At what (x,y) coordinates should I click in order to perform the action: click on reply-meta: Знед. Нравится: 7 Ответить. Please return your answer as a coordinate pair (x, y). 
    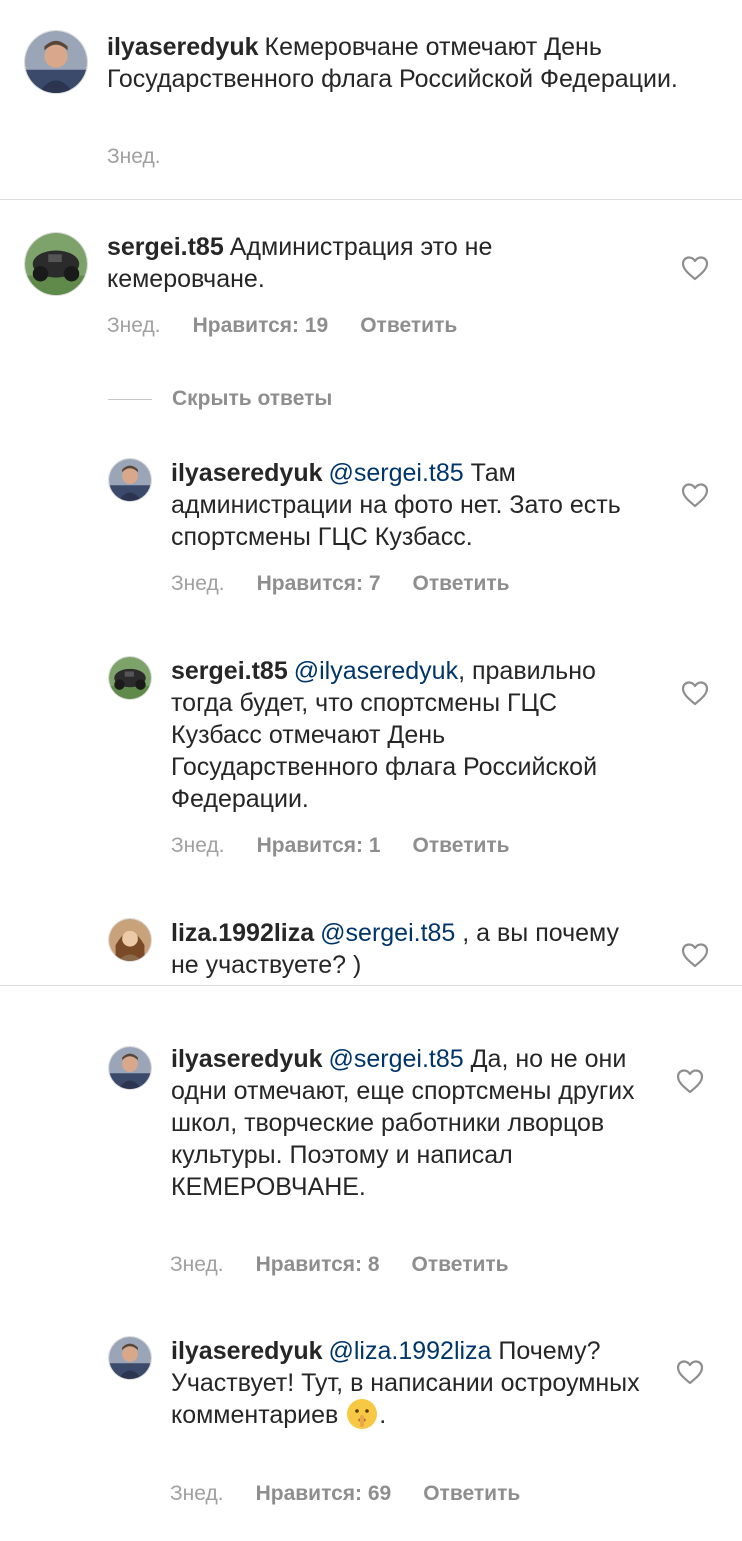
    Looking at the image, I should click on (340, 584).